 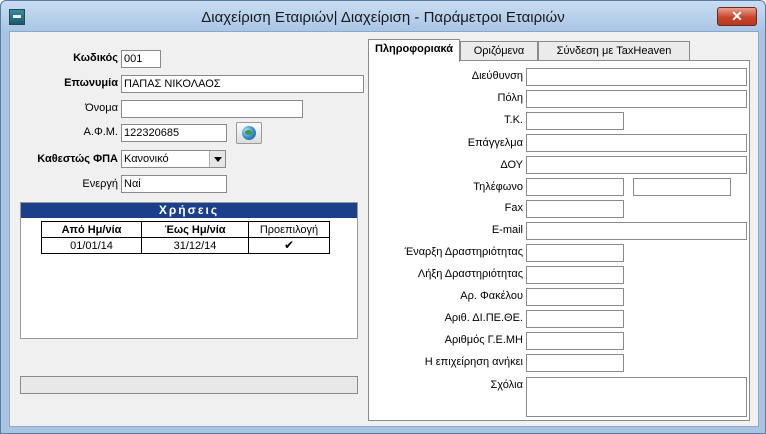 I want to click on column-header-to: Έως Ημ/νία, so click(x=195, y=229).